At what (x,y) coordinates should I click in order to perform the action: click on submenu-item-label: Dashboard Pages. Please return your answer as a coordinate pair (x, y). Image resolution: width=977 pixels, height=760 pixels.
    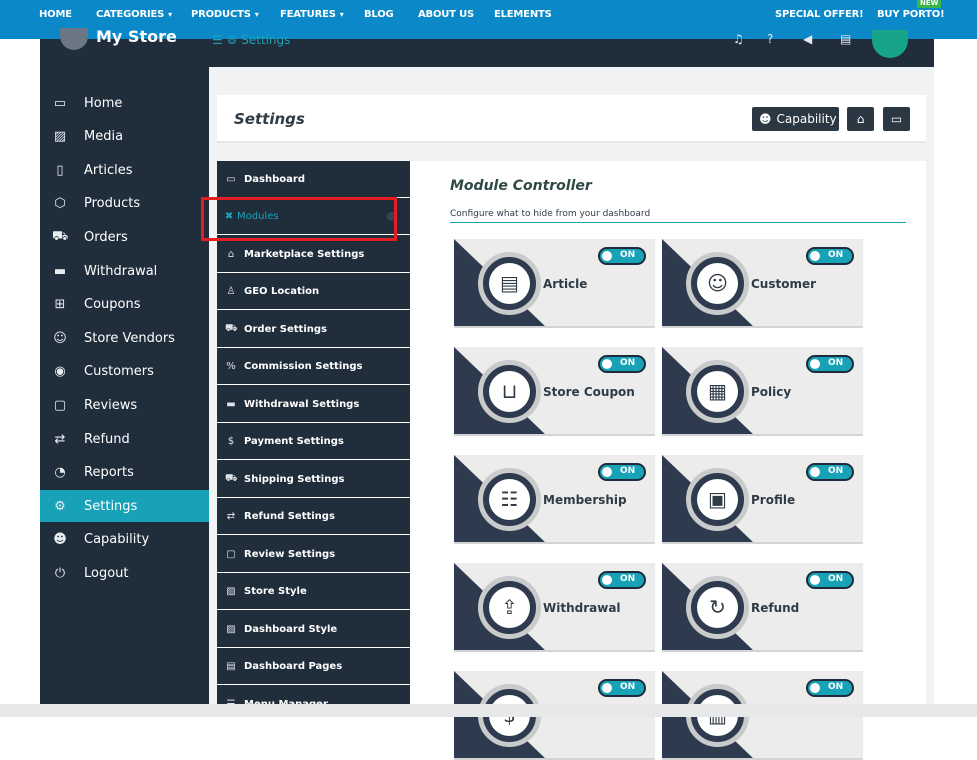
    Looking at the image, I should click on (293, 666).